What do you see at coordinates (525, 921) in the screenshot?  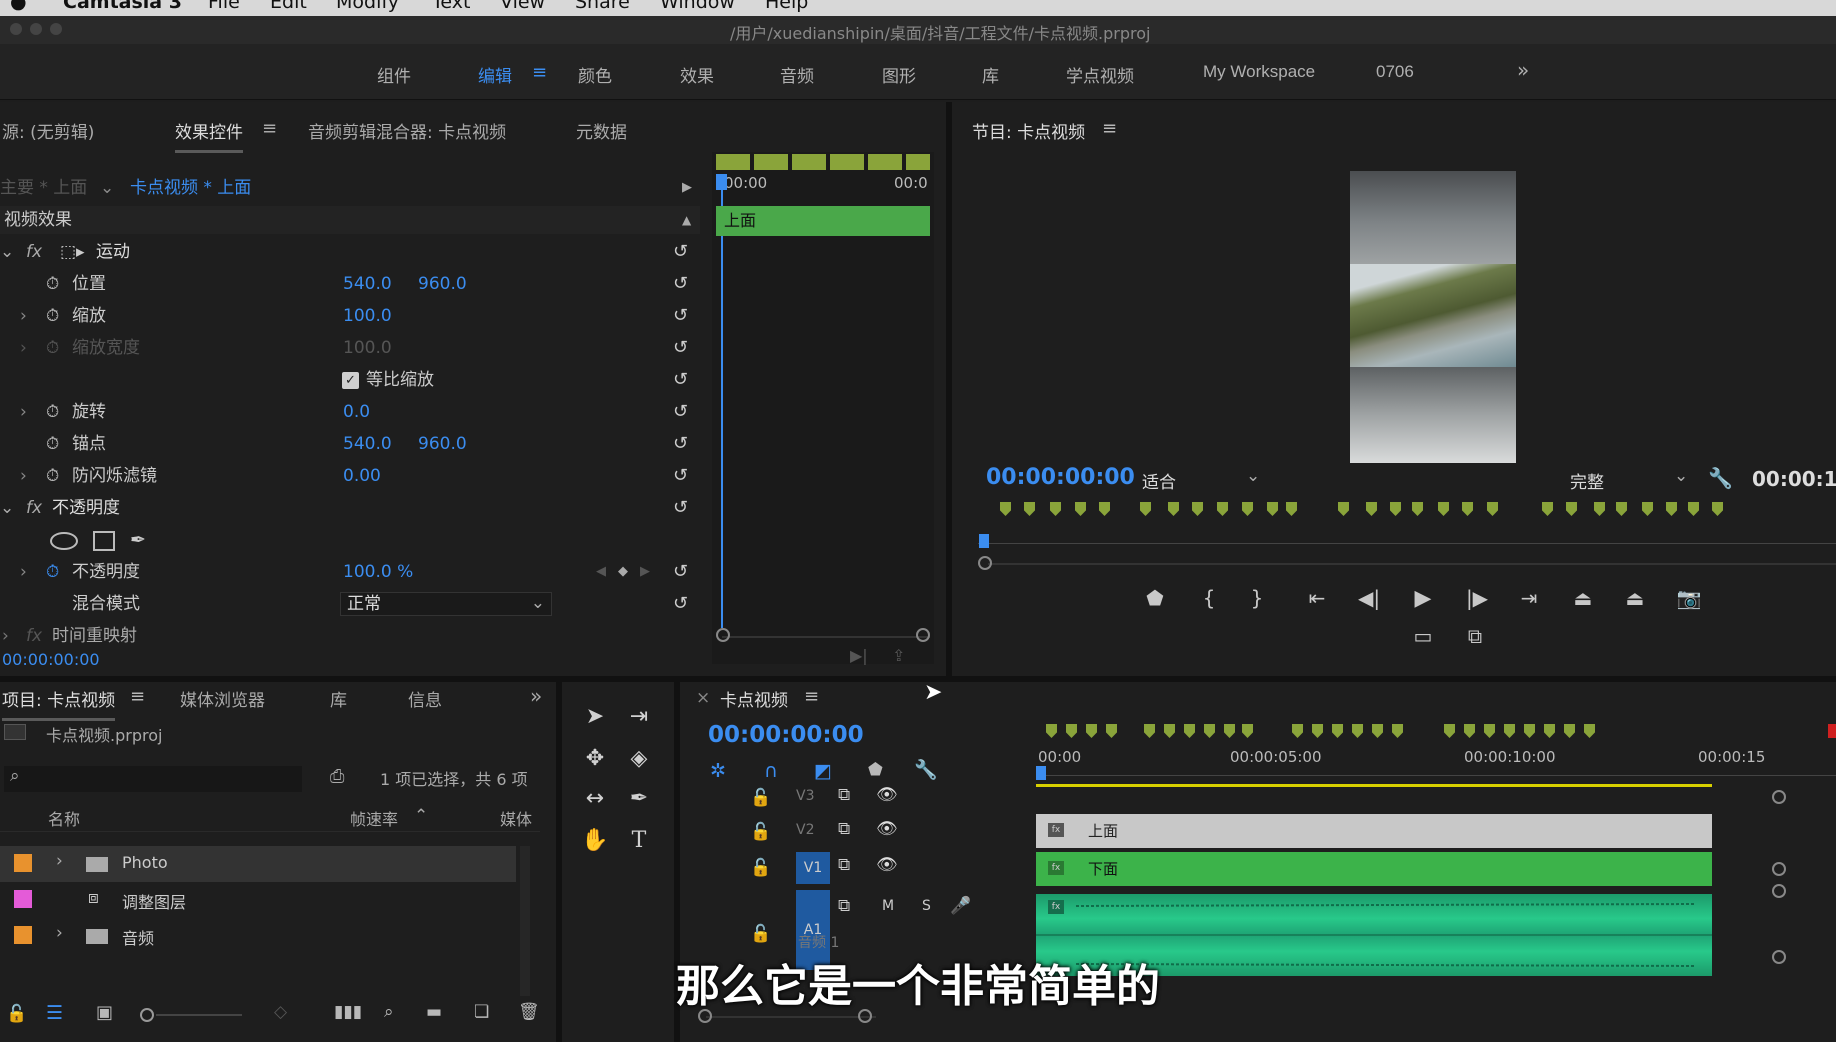 I see `project-scrollbar` at bounding box center [525, 921].